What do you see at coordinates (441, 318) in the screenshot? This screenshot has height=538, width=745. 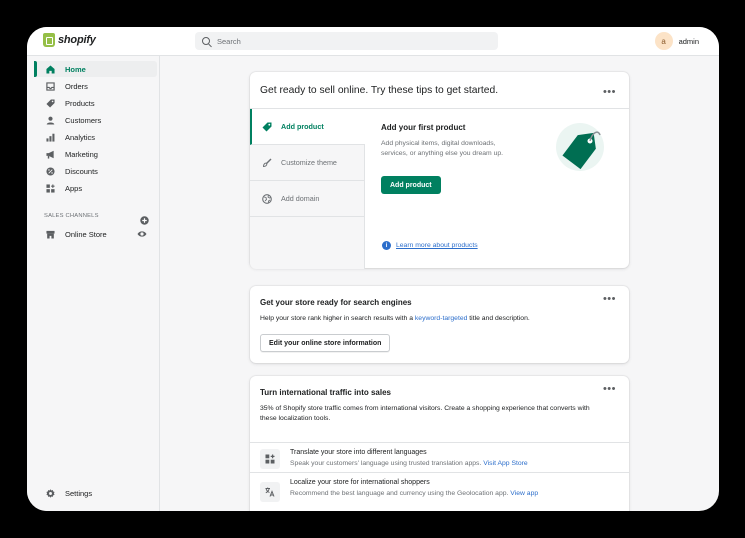 I see `keyword-targeted-link: keyword-targeted` at bounding box center [441, 318].